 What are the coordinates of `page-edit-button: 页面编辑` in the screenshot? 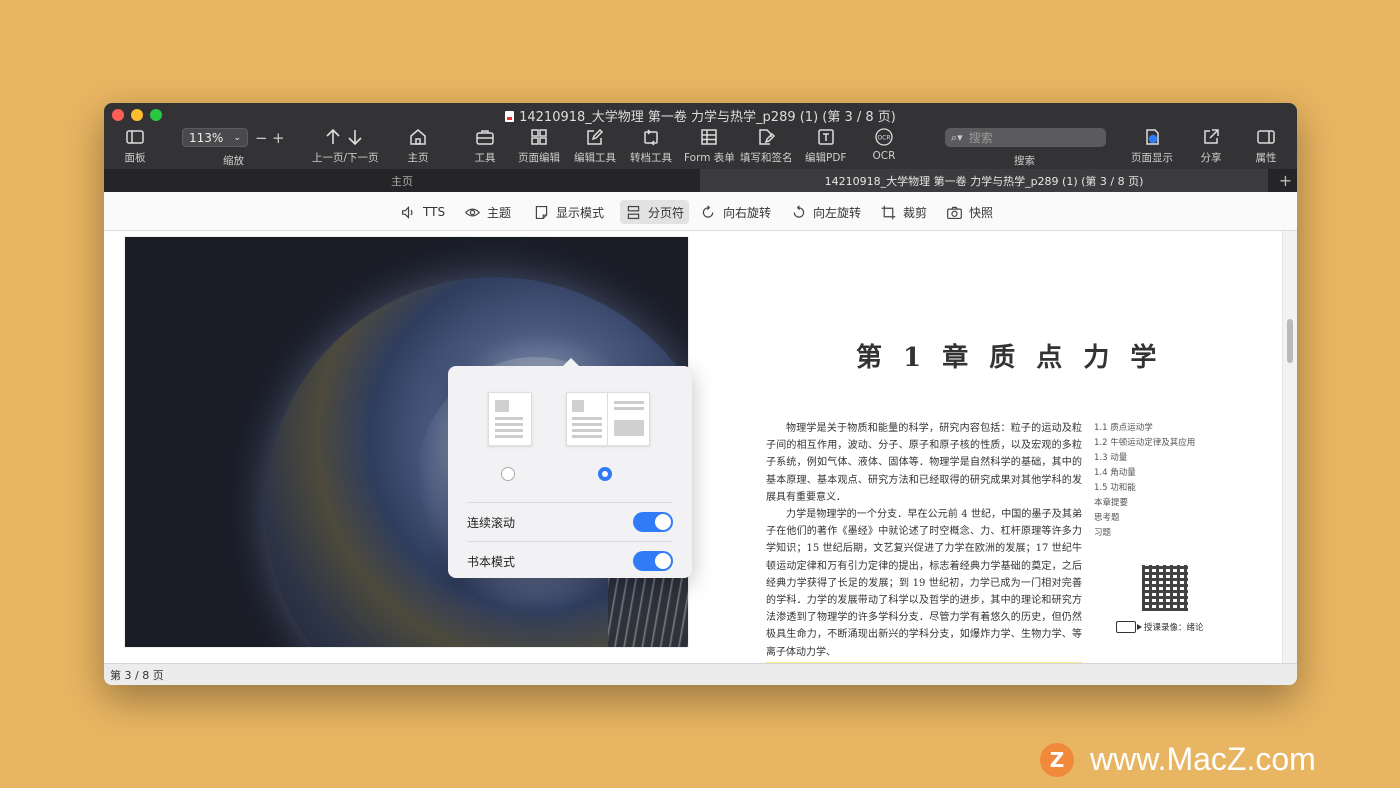 It's located at (539, 146).